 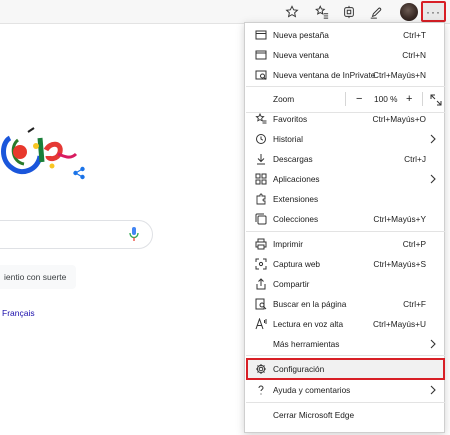 What do you see at coordinates (345, 139) in the screenshot?
I see `menu-item-history: Historial` at bounding box center [345, 139].